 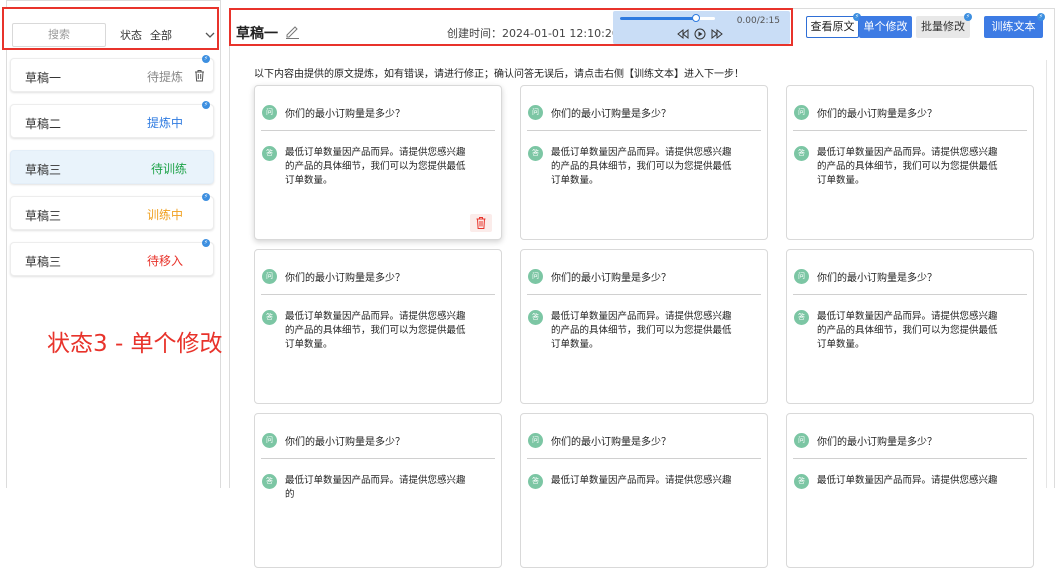 I want to click on draft-status: 待训练, so click(x=168, y=169).